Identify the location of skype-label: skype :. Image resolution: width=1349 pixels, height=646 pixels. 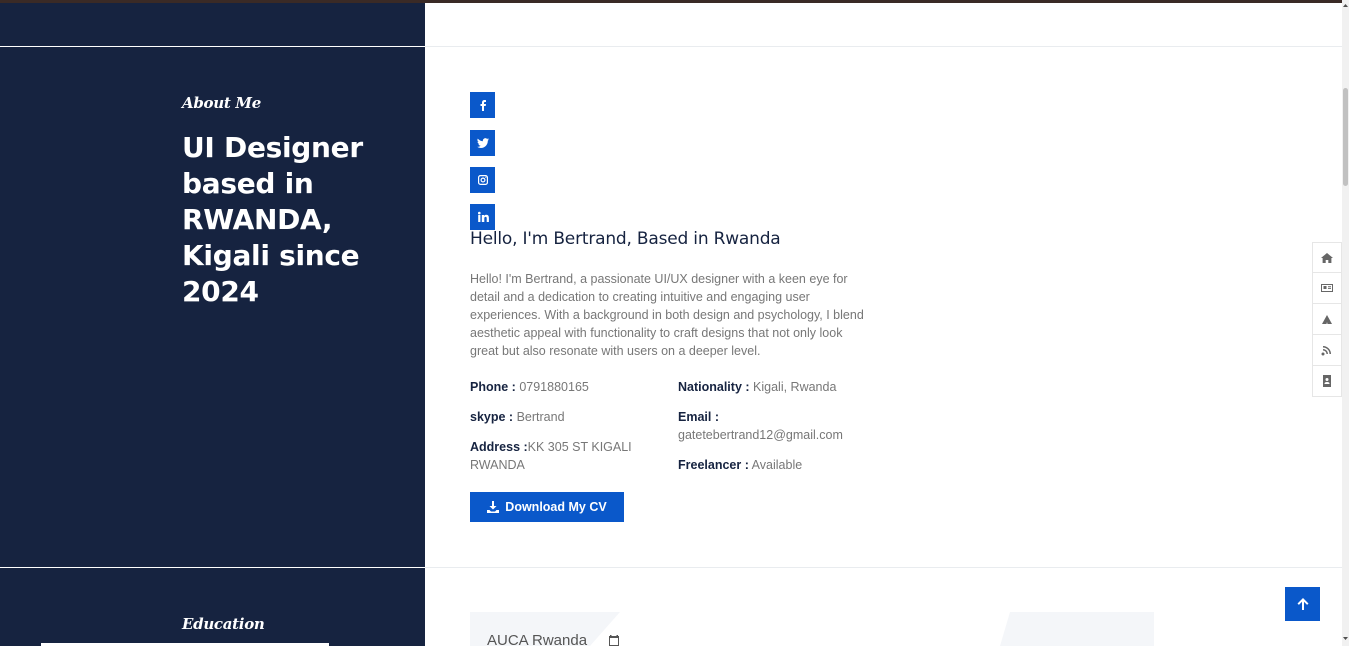
(492, 417).